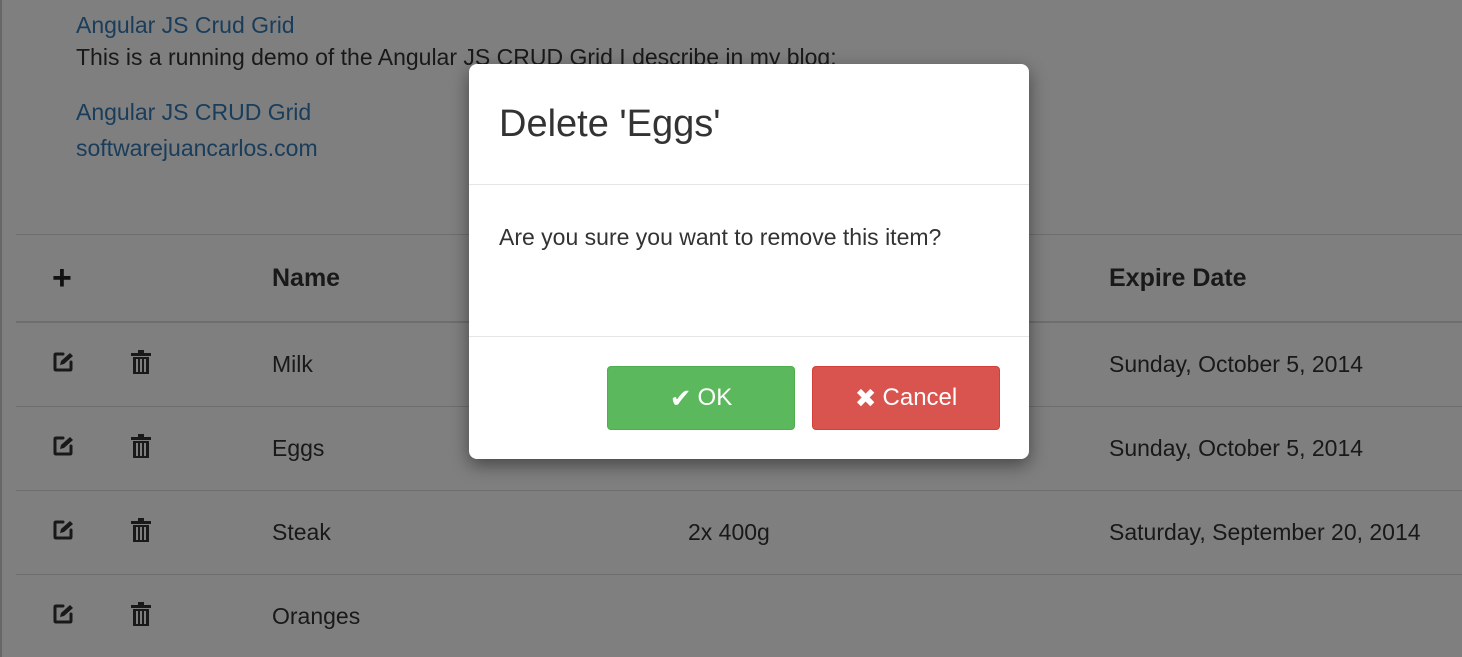  I want to click on modal-footer: ✔ OK ✖ Cancel, so click(749, 398).